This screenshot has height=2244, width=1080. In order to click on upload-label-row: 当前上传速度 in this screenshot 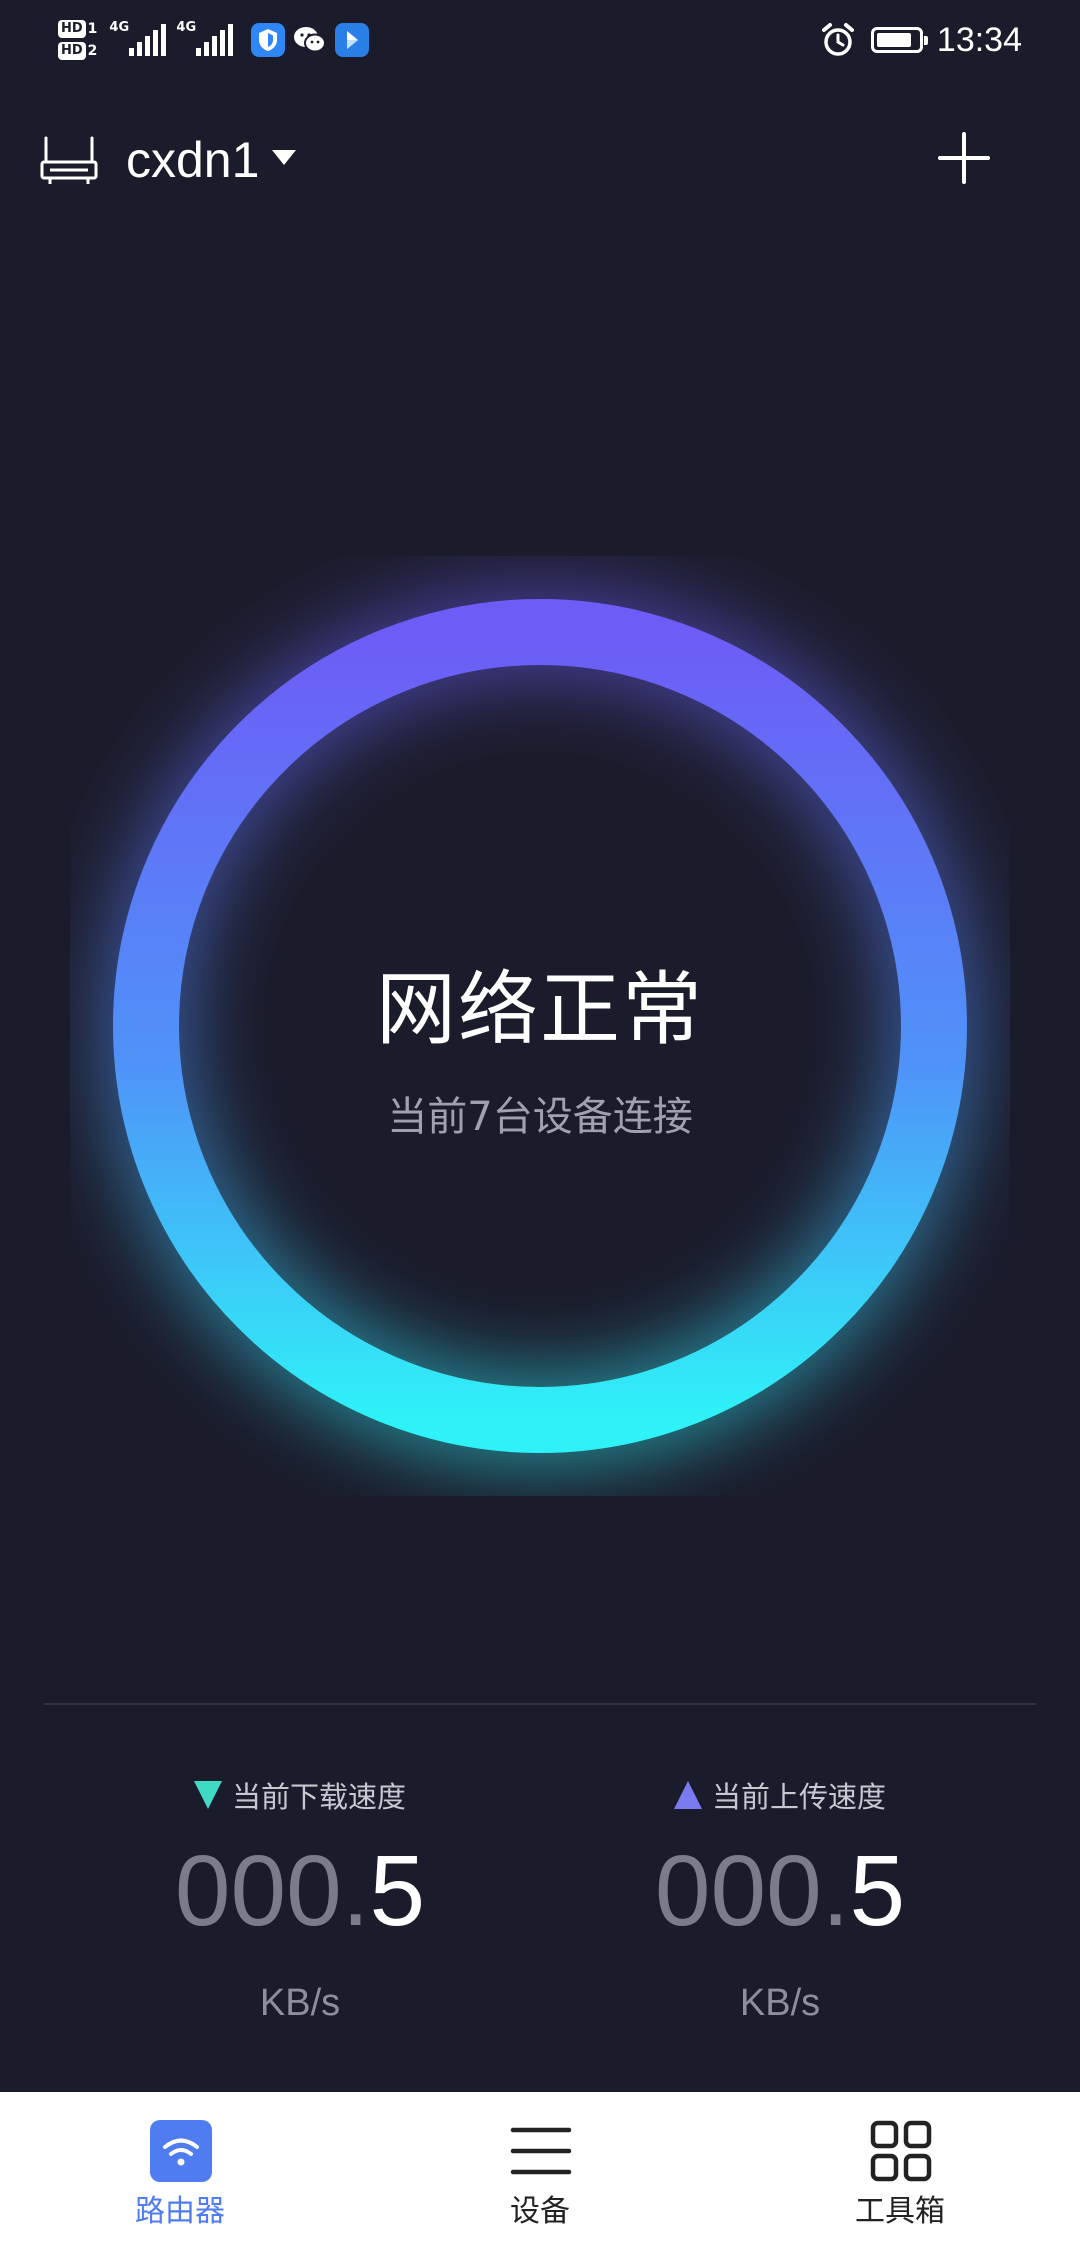, I will do `click(780, 1795)`.